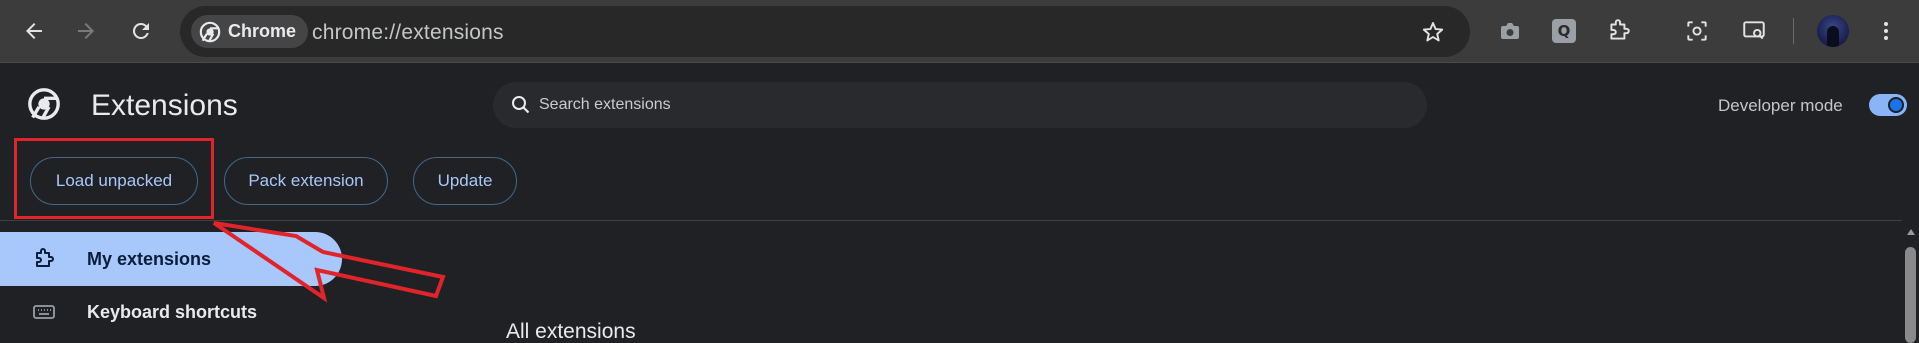 The height and width of the screenshot is (343, 1919). I want to click on annotation-highlight-box, so click(114, 178).